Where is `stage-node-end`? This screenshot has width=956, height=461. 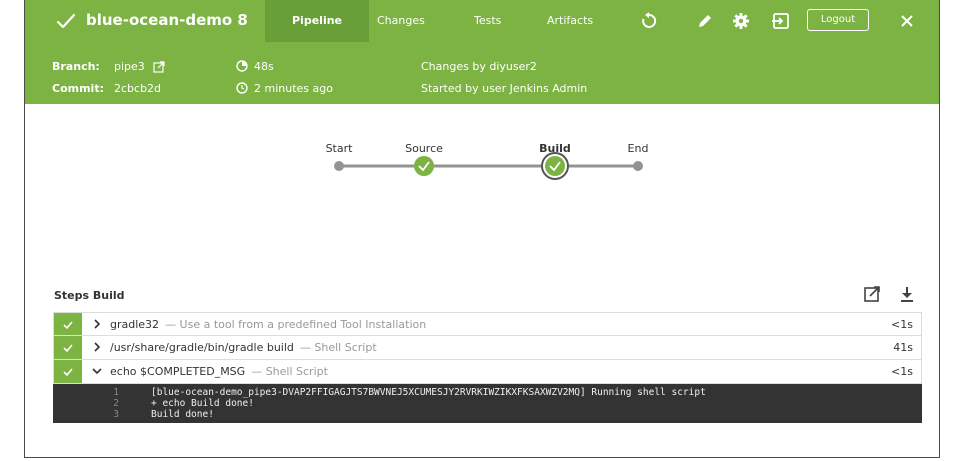 stage-node-end is located at coordinates (638, 166).